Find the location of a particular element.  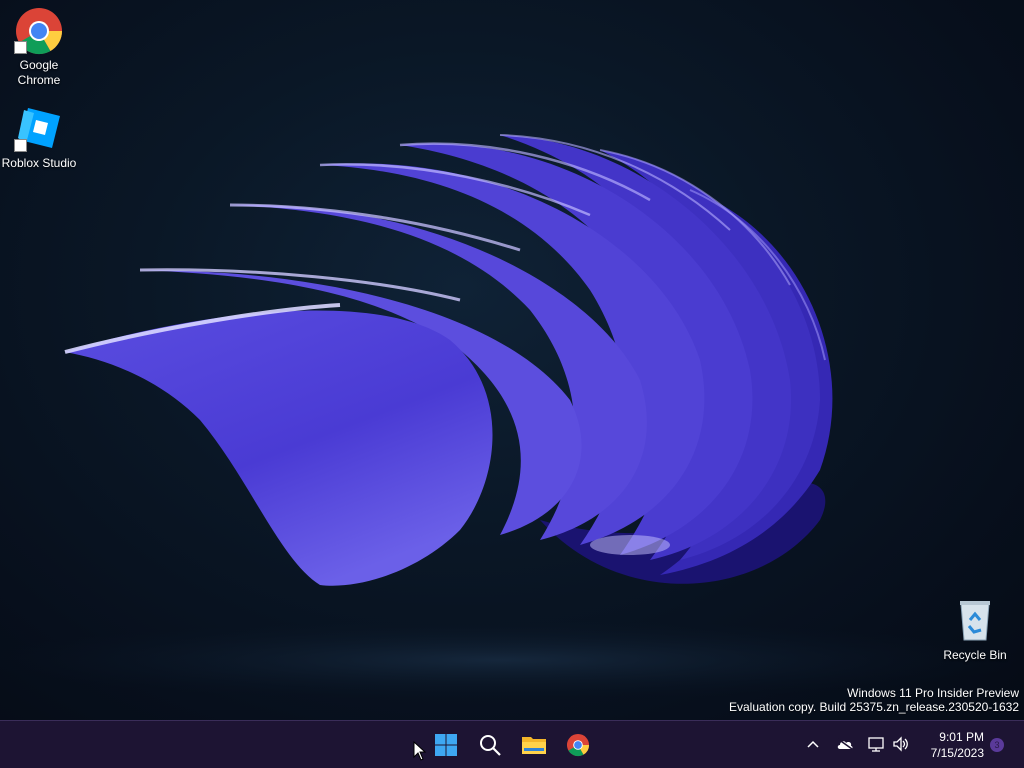

clock: 9:01 PM 7/15/2023 is located at coordinates (957, 745).